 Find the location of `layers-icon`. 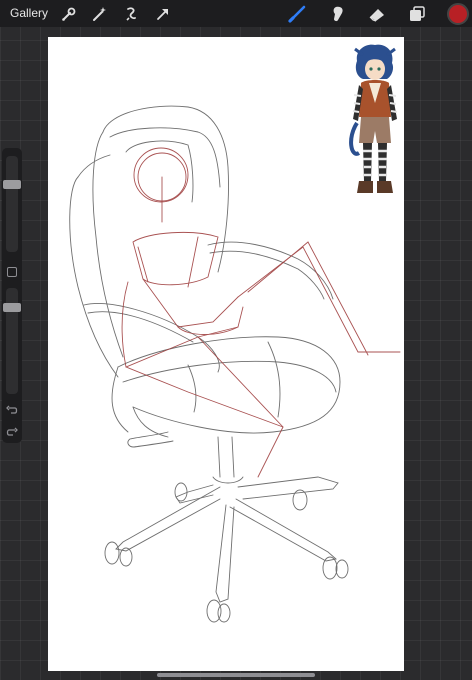

layers-icon is located at coordinates (417, 14).